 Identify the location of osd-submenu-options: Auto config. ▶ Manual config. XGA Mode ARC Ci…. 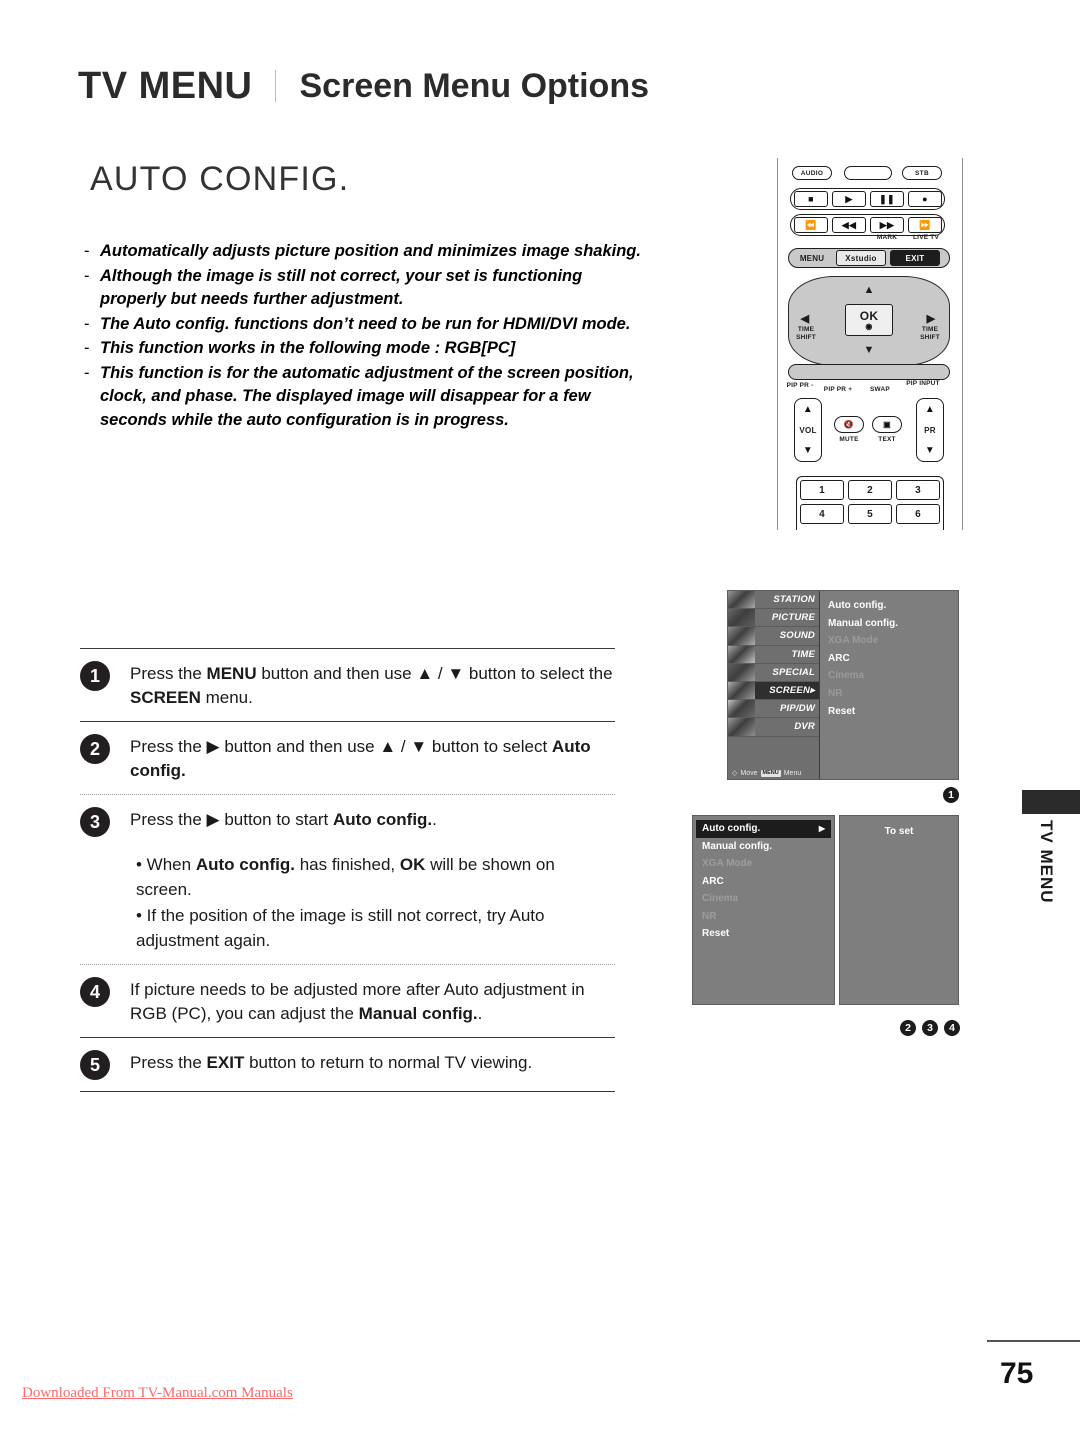
(763, 910).